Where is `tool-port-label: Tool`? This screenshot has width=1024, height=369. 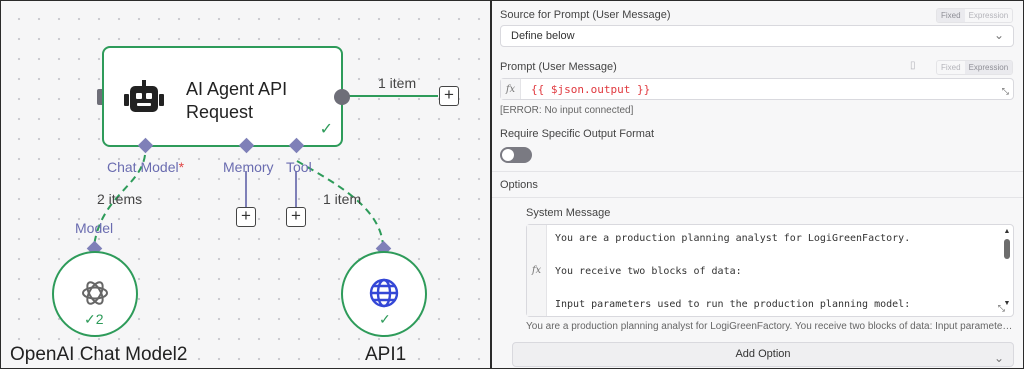
tool-port-label: Tool is located at coordinates (299, 167).